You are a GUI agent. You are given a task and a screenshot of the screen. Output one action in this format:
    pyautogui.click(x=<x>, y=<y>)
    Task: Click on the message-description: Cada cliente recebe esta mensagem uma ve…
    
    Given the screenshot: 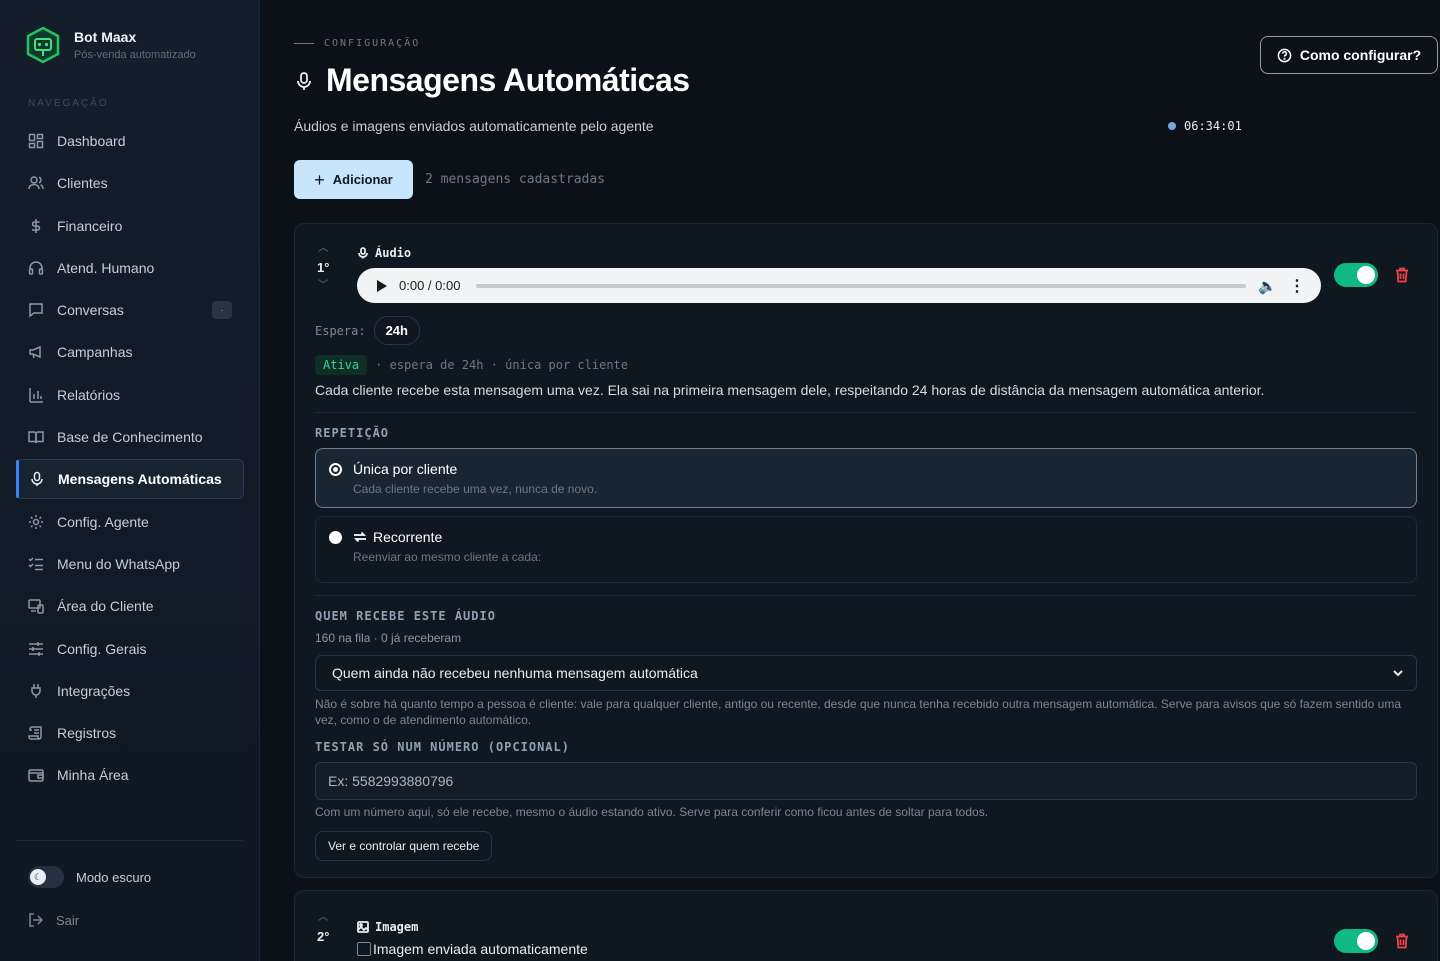 What is the action you would take?
    pyautogui.click(x=790, y=390)
    